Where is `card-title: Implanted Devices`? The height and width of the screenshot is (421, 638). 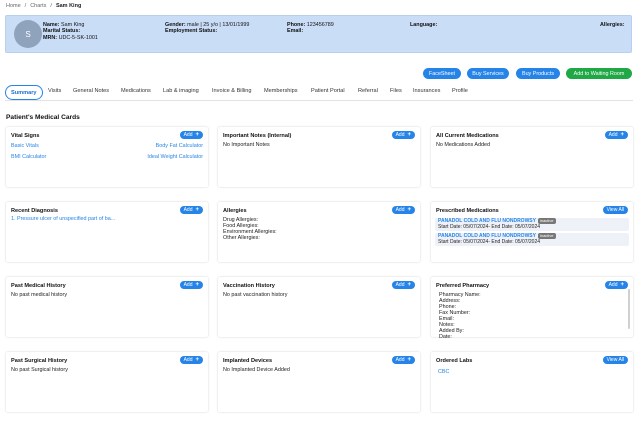 card-title: Implanted Devices is located at coordinates (248, 361).